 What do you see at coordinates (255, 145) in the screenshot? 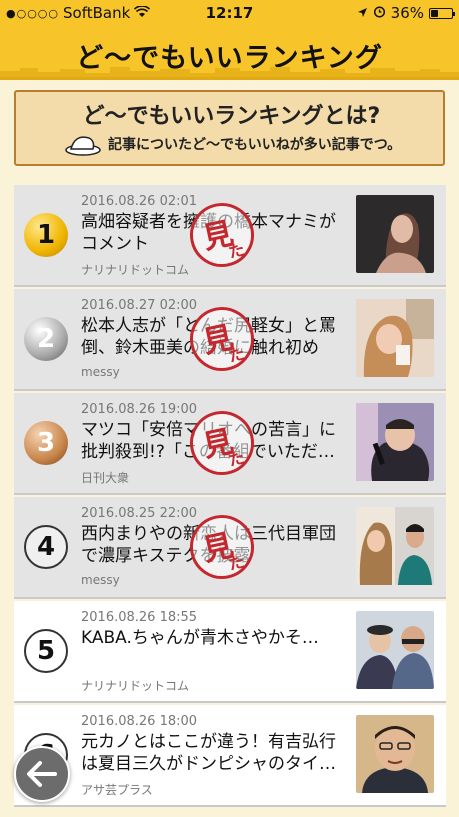
I see `banner-subtitle: 記事についたど〜でもいいねが多い記事でつ。` at bounding box center [255, 145].